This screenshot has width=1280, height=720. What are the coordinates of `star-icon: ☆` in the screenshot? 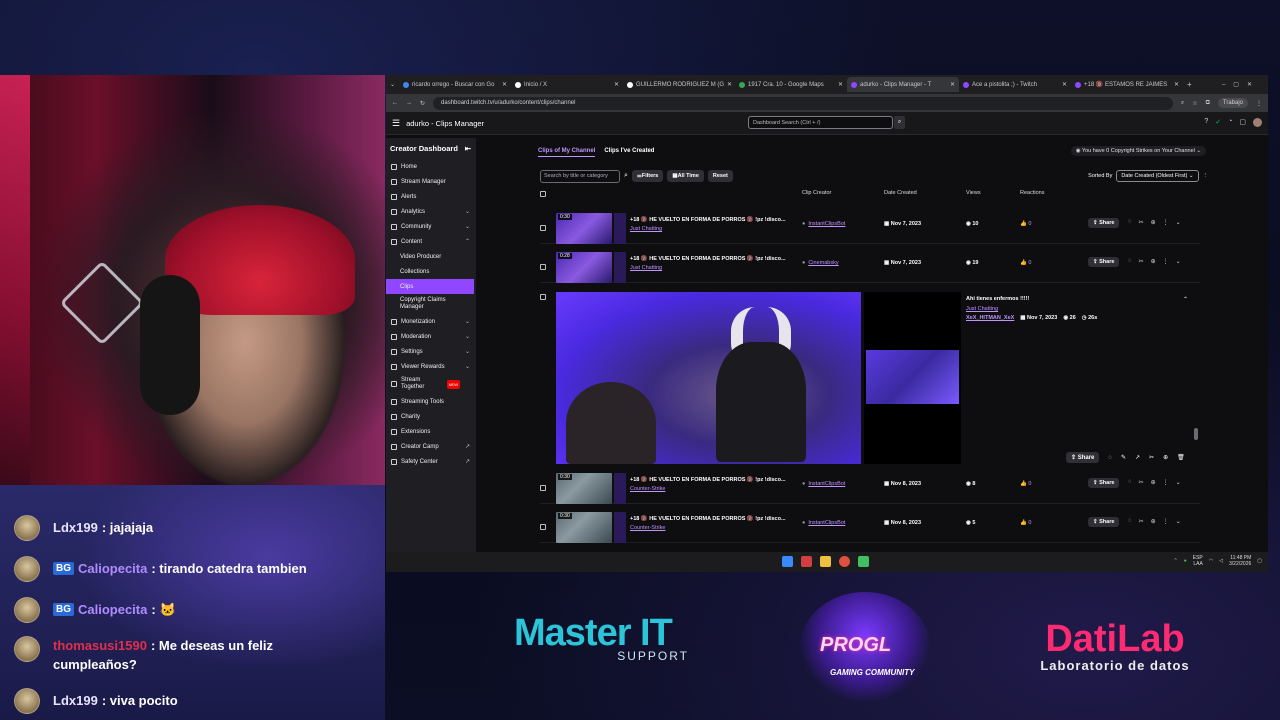 It's located at (1194, 103).